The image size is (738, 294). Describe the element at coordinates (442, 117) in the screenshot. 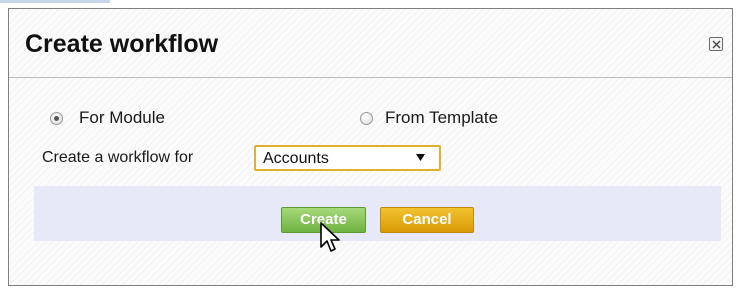

I see `from-template-label: From Template` at that location.